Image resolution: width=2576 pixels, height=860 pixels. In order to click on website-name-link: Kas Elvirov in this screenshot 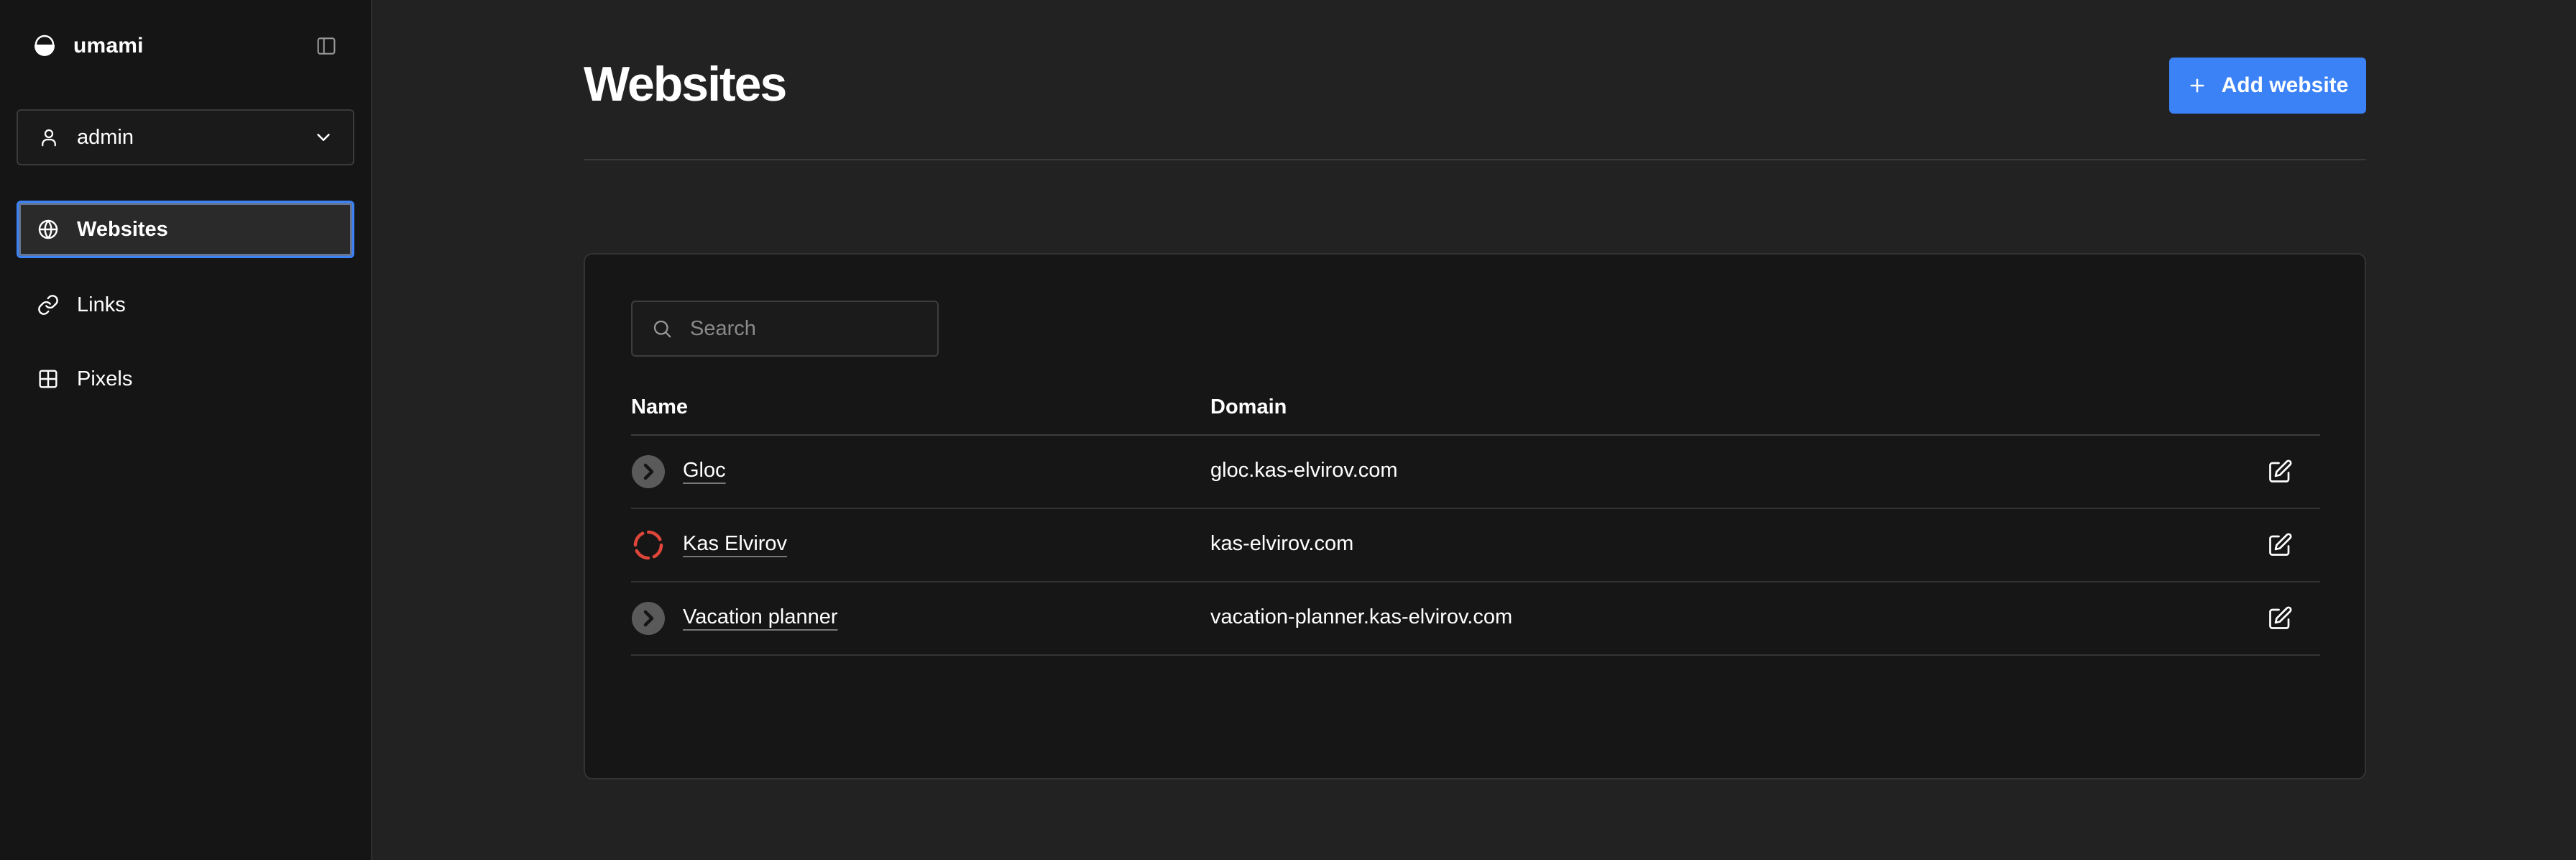, I will do `click(735, 544)`.